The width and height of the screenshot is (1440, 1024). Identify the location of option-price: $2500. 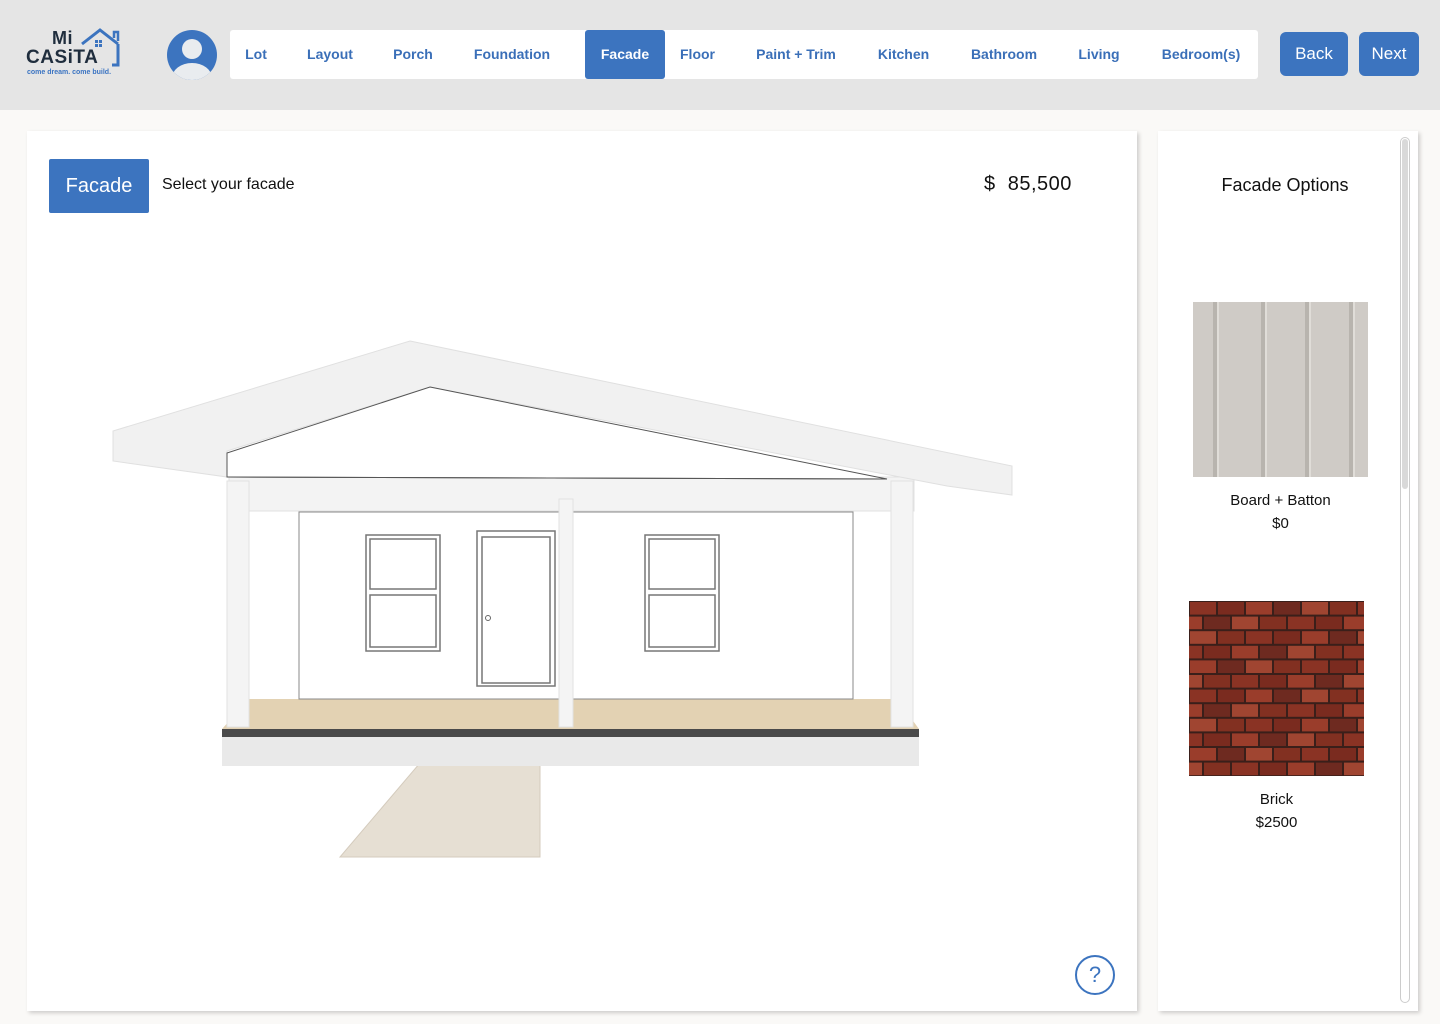
(1276, 822).